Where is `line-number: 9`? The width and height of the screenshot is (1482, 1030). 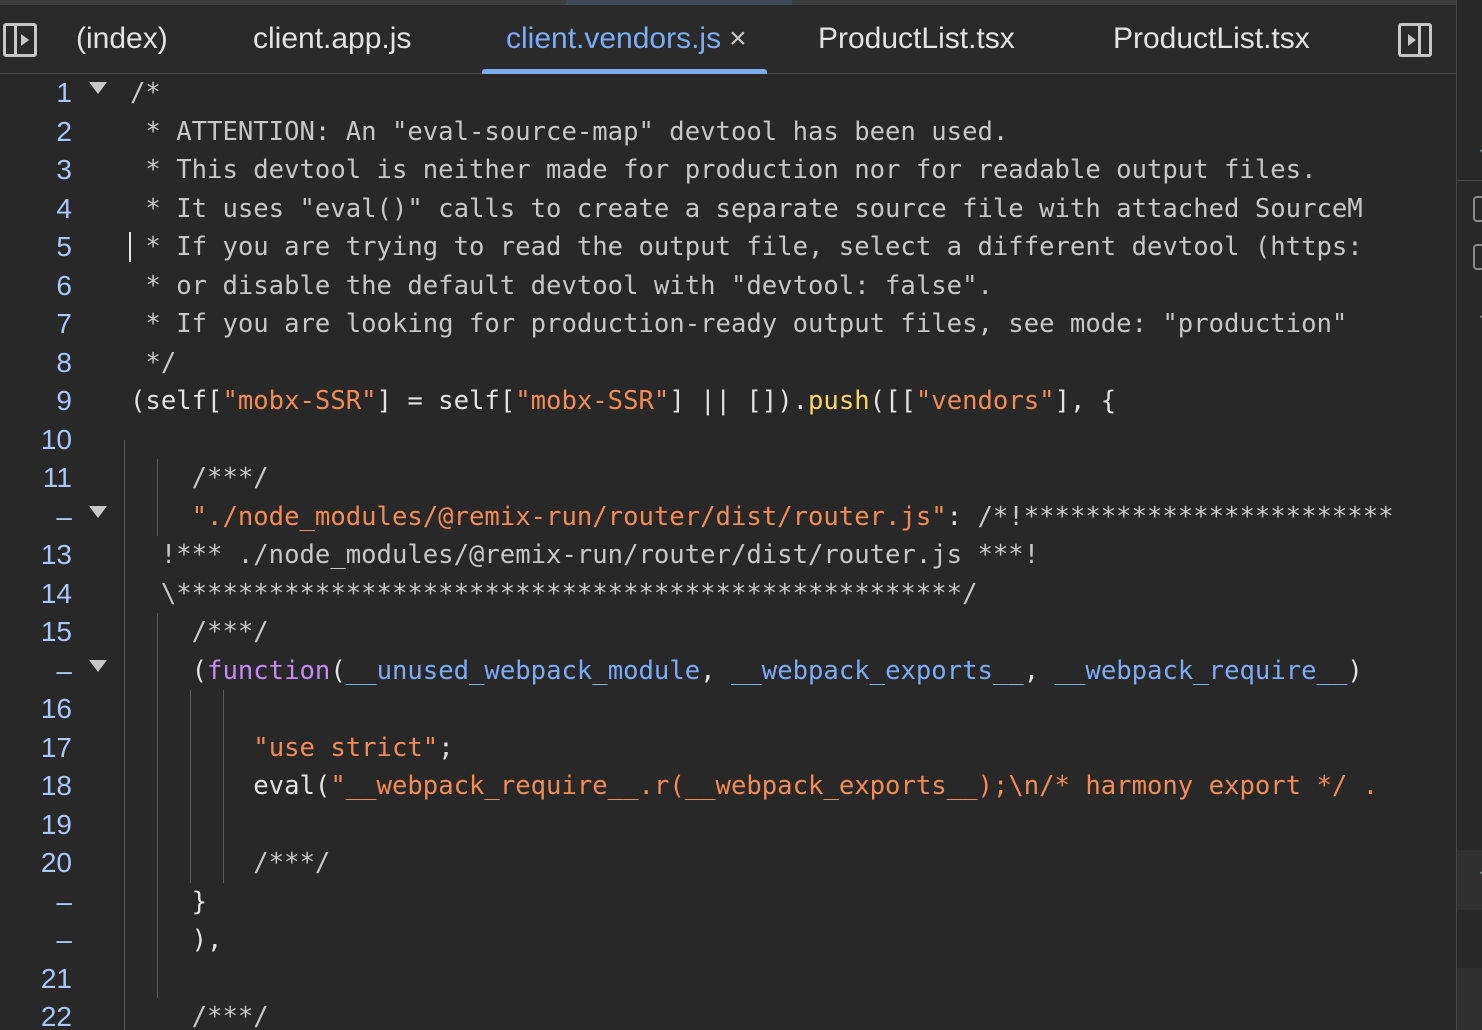
line-number: 9 is located at coordinates (36, 401).